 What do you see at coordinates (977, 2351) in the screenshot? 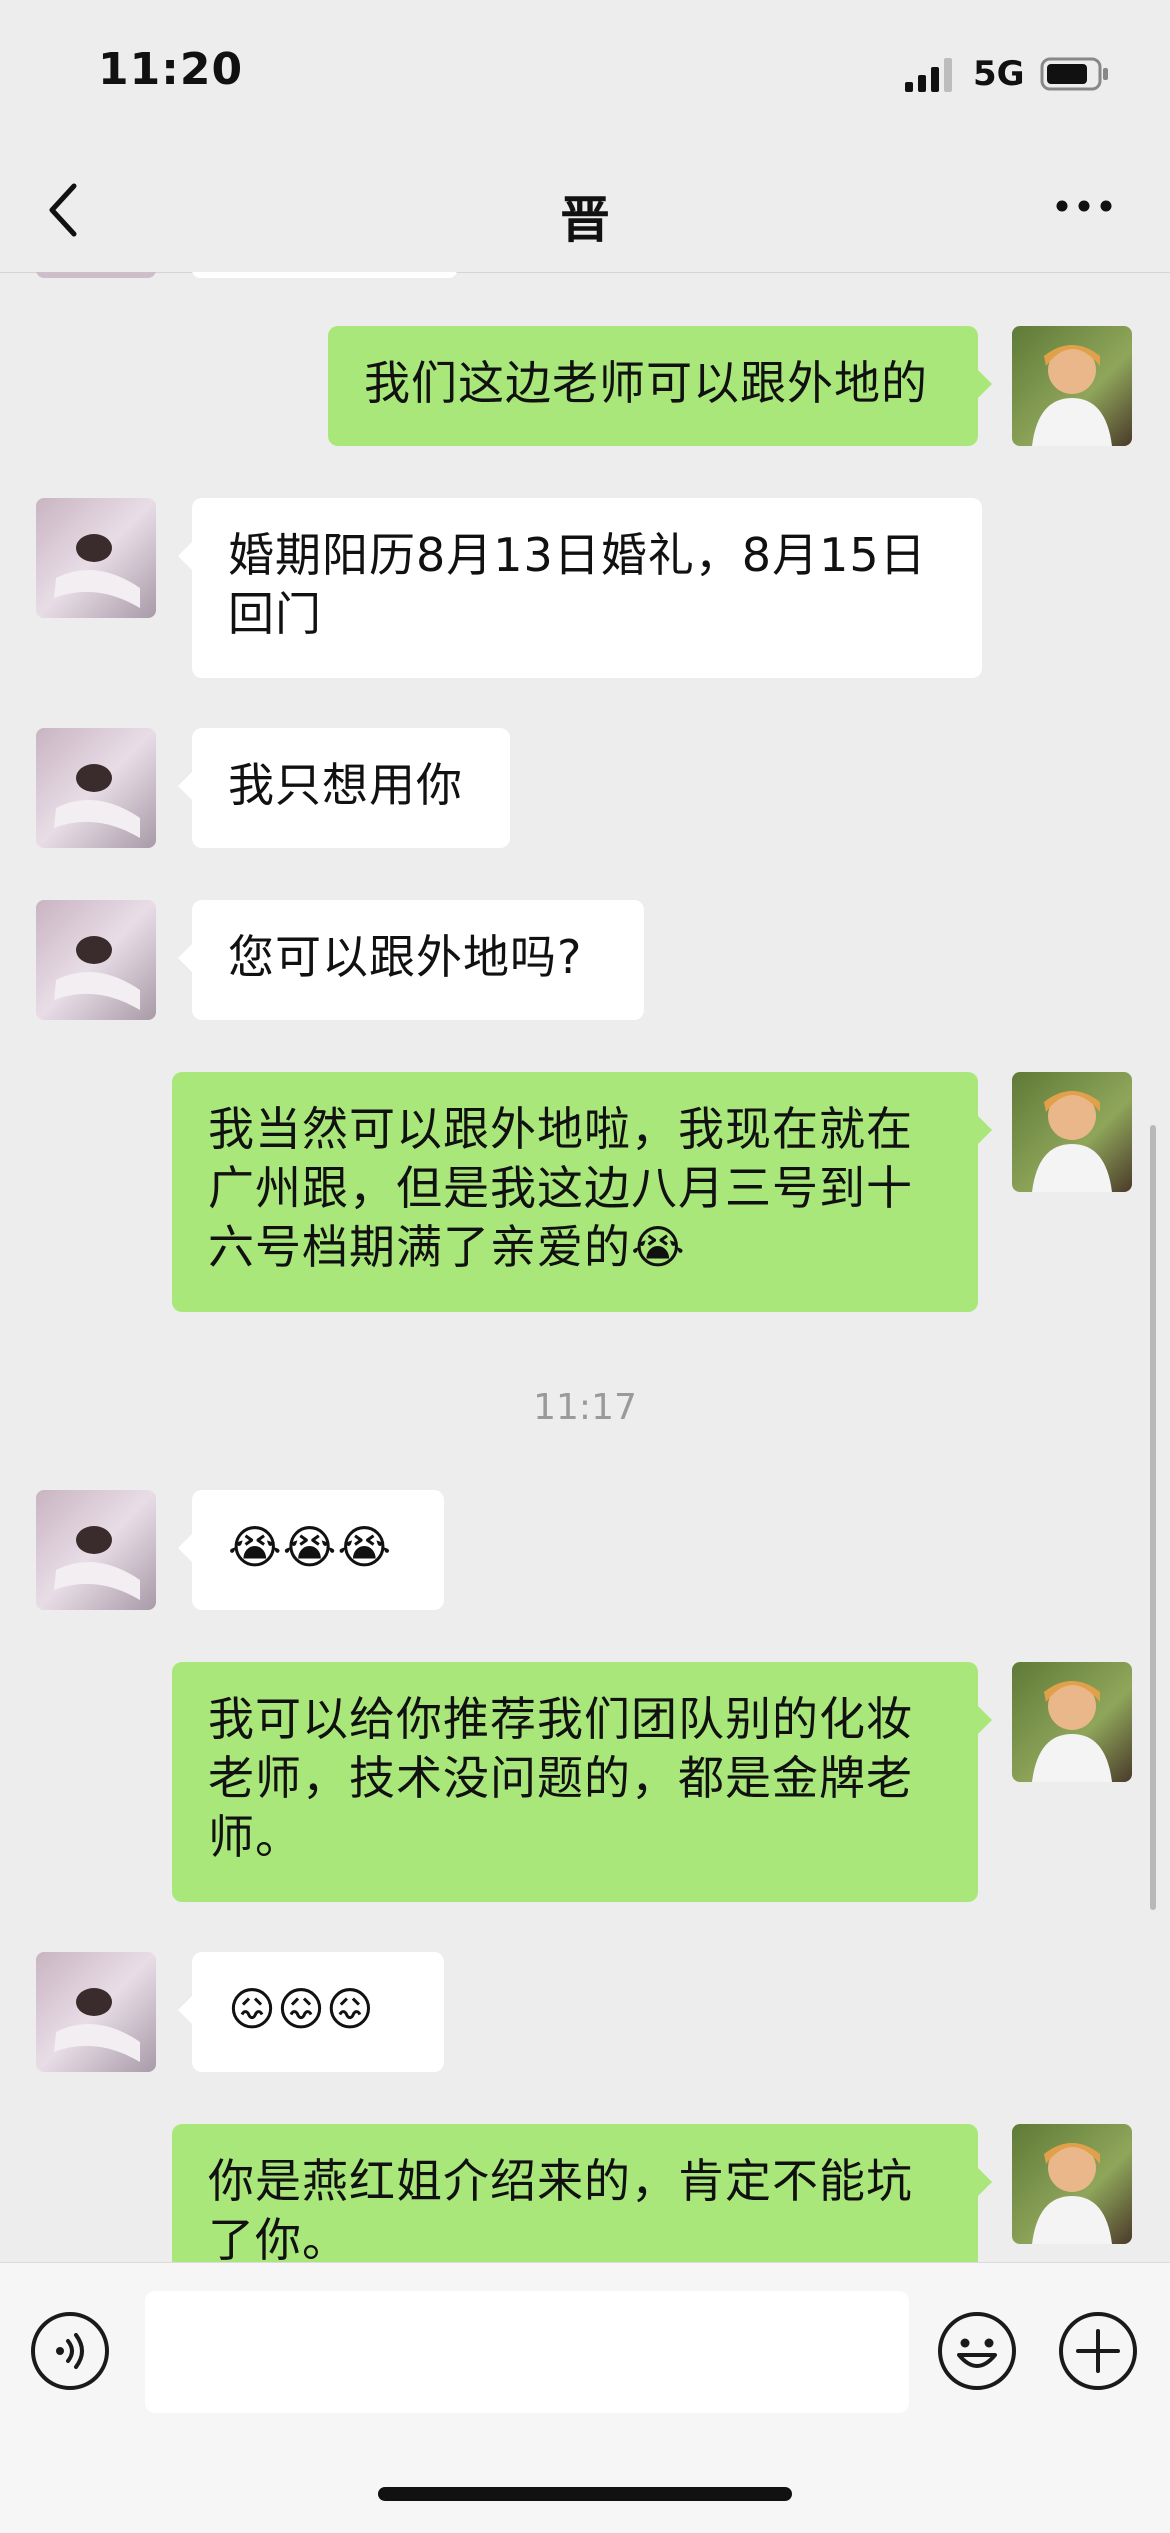
I see `emoji-icon` at bounding box center [977, 2351].